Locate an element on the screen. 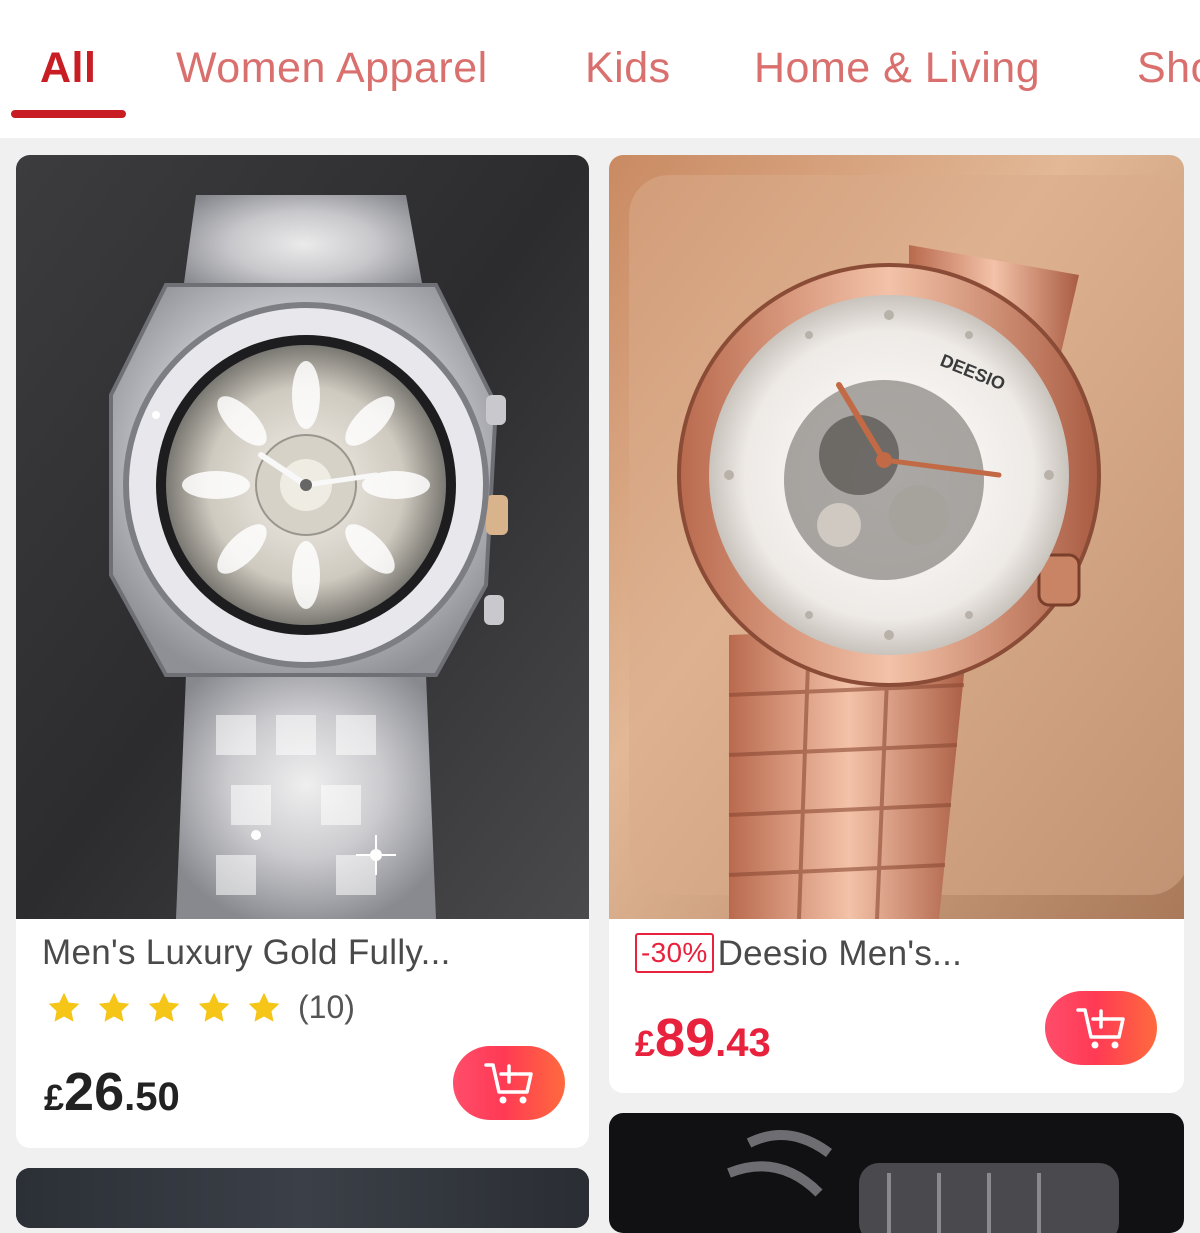 The width and height of the screenshot is (1200, 1233). product-price: £26.50 is located at coordinates (112, 1092).